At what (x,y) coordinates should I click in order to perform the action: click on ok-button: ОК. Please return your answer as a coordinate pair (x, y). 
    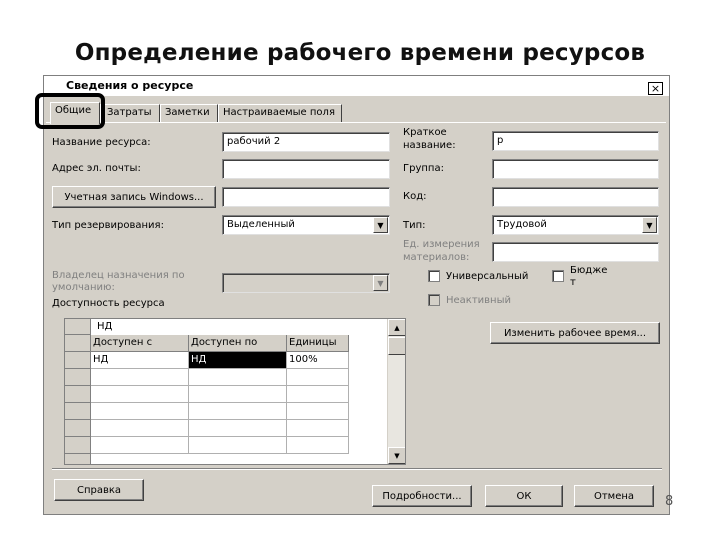
    Looking at the image, I should click on (524, 496).